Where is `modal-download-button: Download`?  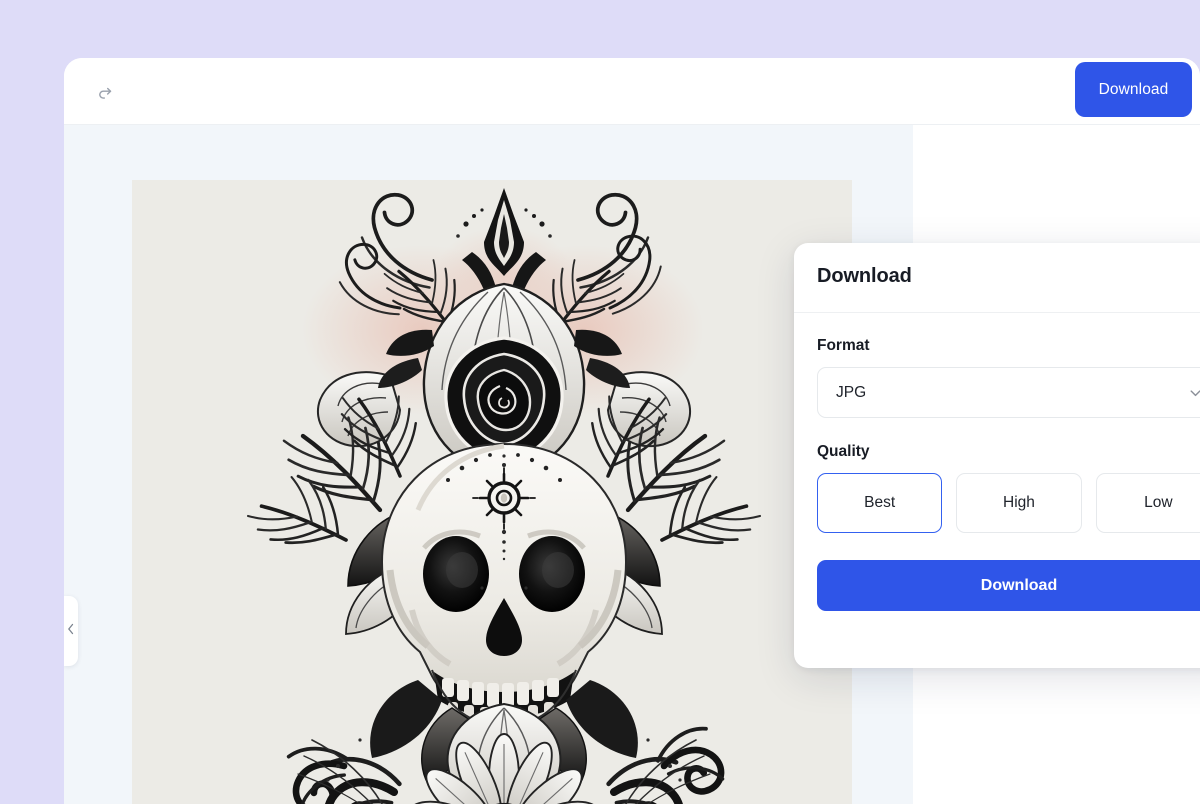 modal-download-button: Download is located at coordinates (1008, 585).